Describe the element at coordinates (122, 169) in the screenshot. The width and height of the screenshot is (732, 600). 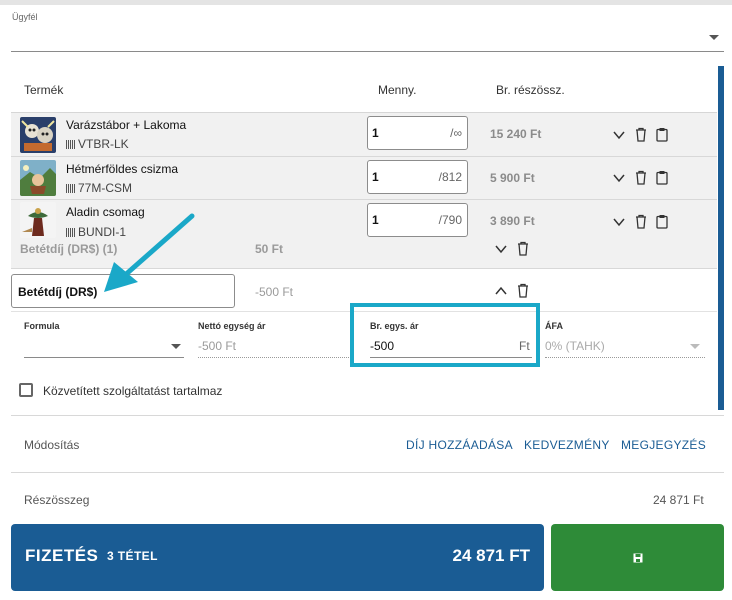
I see `product-name: Hétmérföldes csizma` at that location.